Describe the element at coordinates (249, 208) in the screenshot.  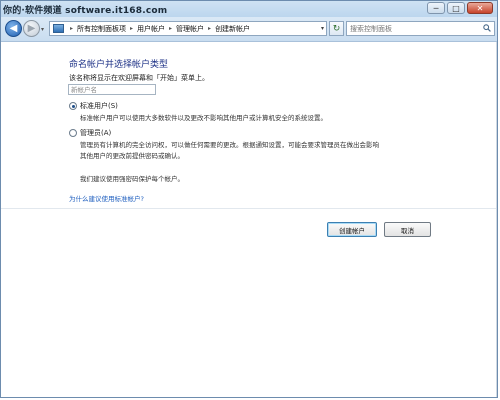
I see `divider` at that location.